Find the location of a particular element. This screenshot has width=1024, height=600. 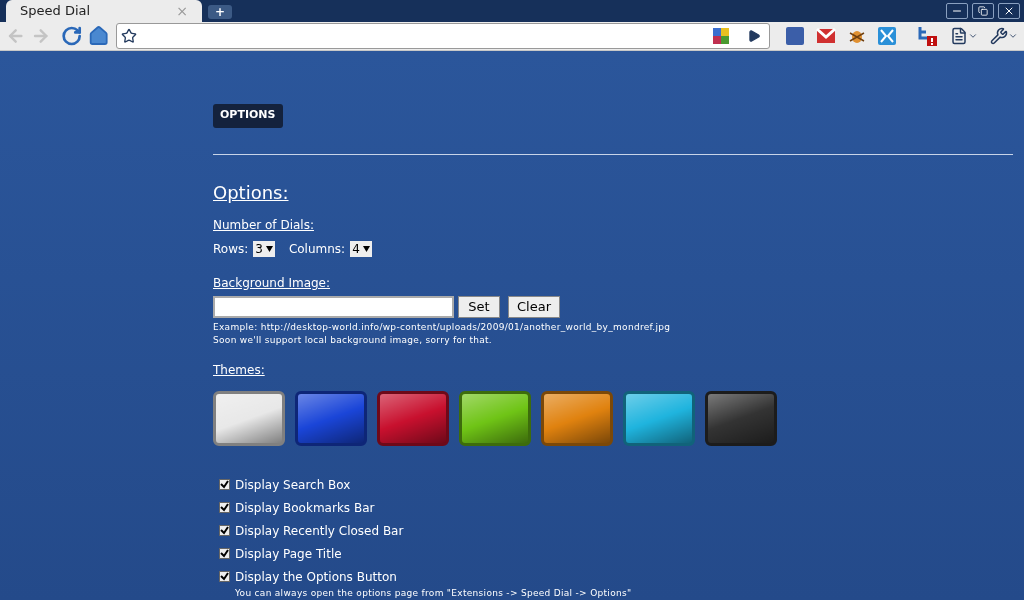

minimize-button is located at coordinates (957, 11).